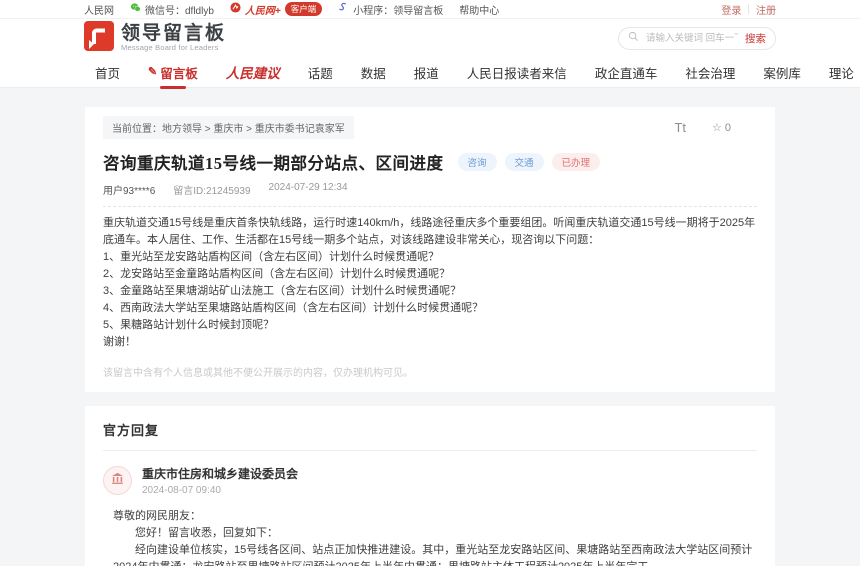 The height and width of the screenshot is (566, 860). What do you see at coordinates (189, 325) in the screenshot?
I see `message-paragraph: 5、果糖路站计划什么时候封顶呢？` at bounding box center [189, 325].